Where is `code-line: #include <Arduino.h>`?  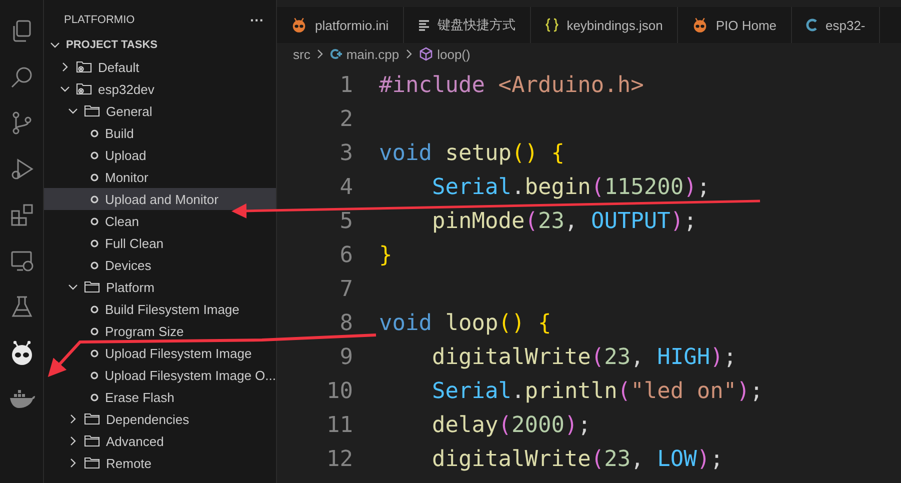
code-line: #include <Arduino.h> is located at coordinates (511, 85).